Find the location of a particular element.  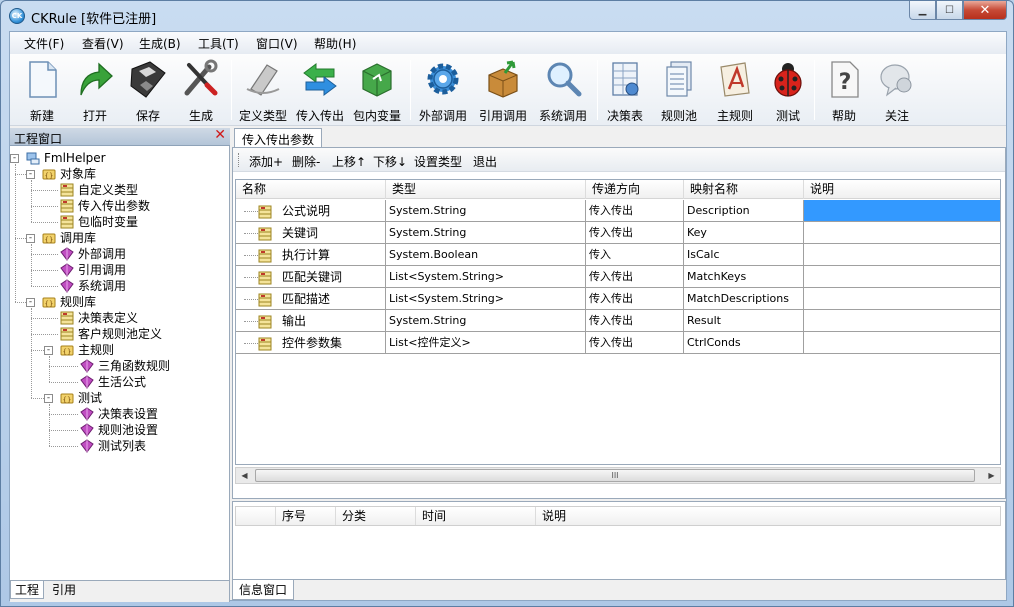

info-column-category: 分类 is located at coordinates (376, 516).